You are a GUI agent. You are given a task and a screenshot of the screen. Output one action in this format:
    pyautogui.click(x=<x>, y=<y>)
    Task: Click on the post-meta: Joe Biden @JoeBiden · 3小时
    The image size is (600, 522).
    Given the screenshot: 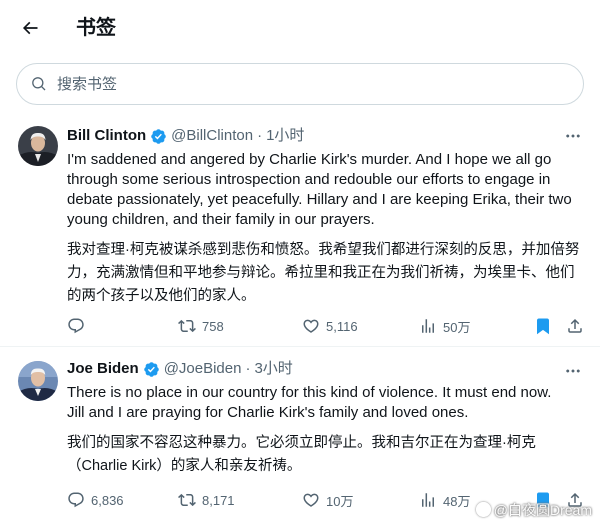 What is the action you would take?
    pyautogui.click(x=324, y=369)
    